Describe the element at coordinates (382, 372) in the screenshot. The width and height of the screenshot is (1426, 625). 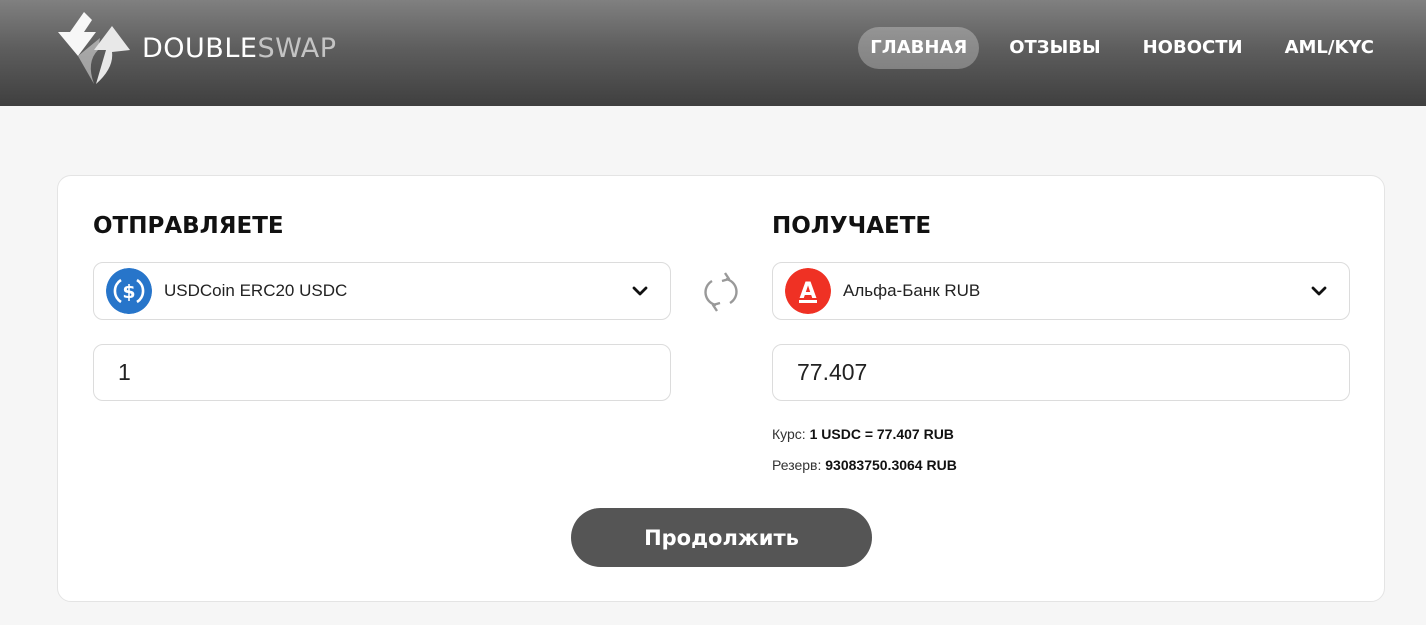
I see `send-amount-input` at that location.